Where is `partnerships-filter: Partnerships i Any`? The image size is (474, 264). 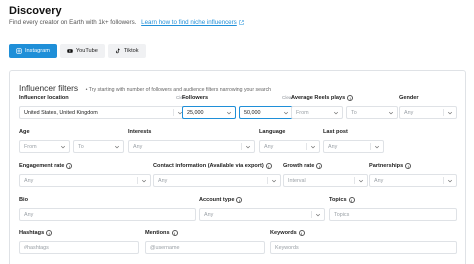
partnerships-filter: Partnerships i Any is located at coordinates (413, 176).